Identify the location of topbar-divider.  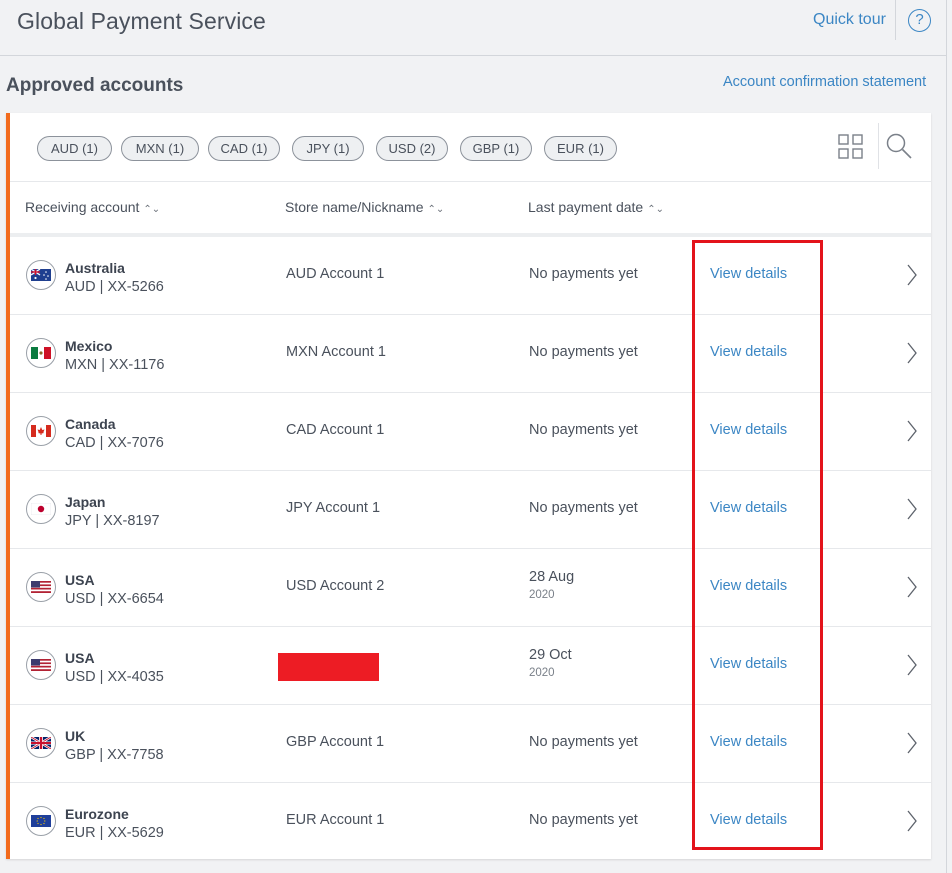
(895, 20).